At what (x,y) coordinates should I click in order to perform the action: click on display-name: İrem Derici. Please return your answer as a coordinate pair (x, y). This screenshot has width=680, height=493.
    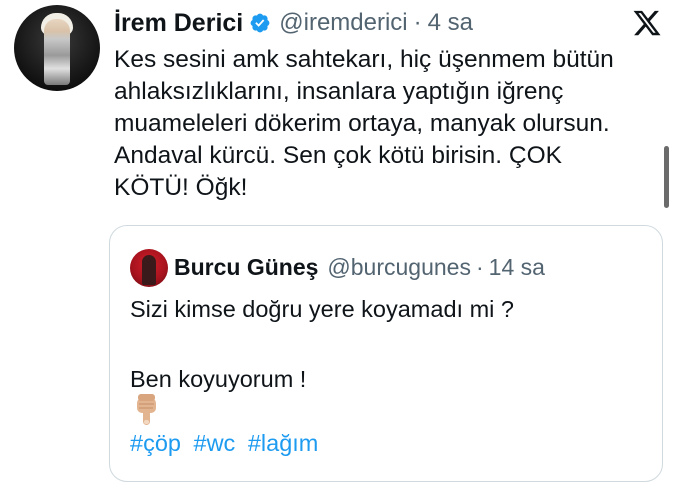
    Looking at the image, I should click on (178, 23).